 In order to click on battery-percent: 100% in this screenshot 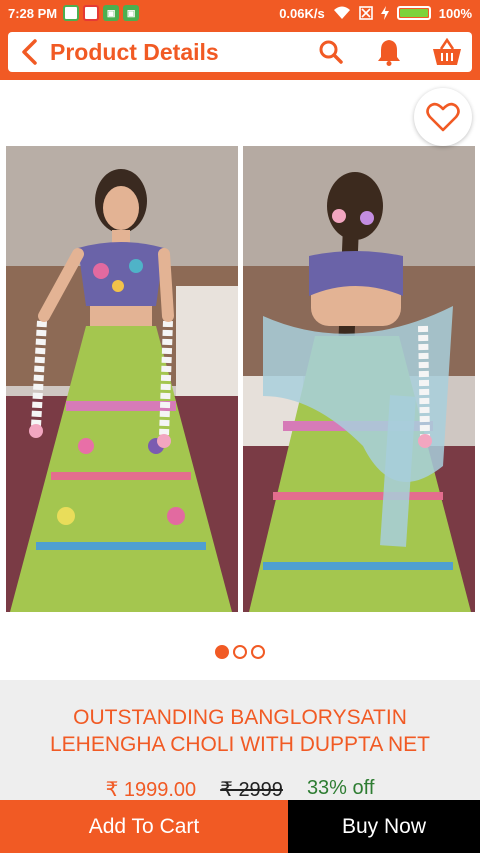, I will do `click(455, 13)`.